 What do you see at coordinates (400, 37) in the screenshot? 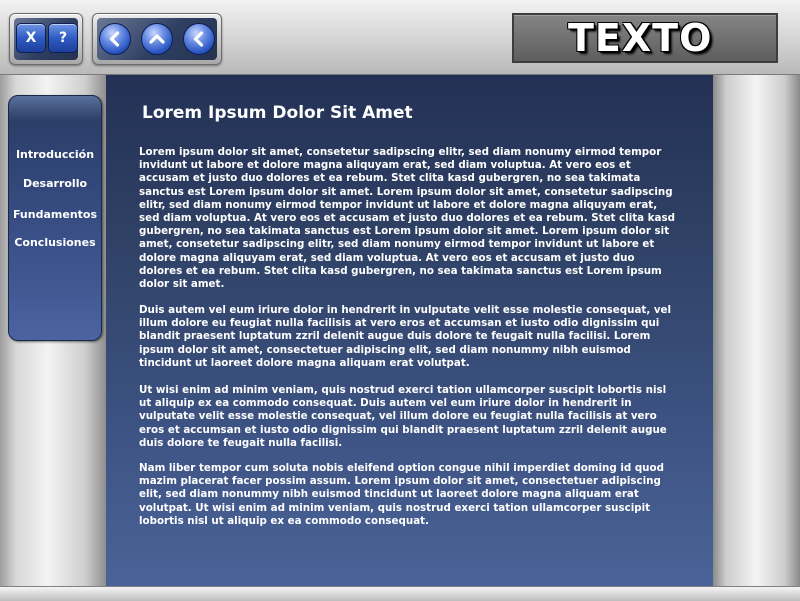
I see `top-toolbar: X ? TEXTO` at bounding box center [400, 37].